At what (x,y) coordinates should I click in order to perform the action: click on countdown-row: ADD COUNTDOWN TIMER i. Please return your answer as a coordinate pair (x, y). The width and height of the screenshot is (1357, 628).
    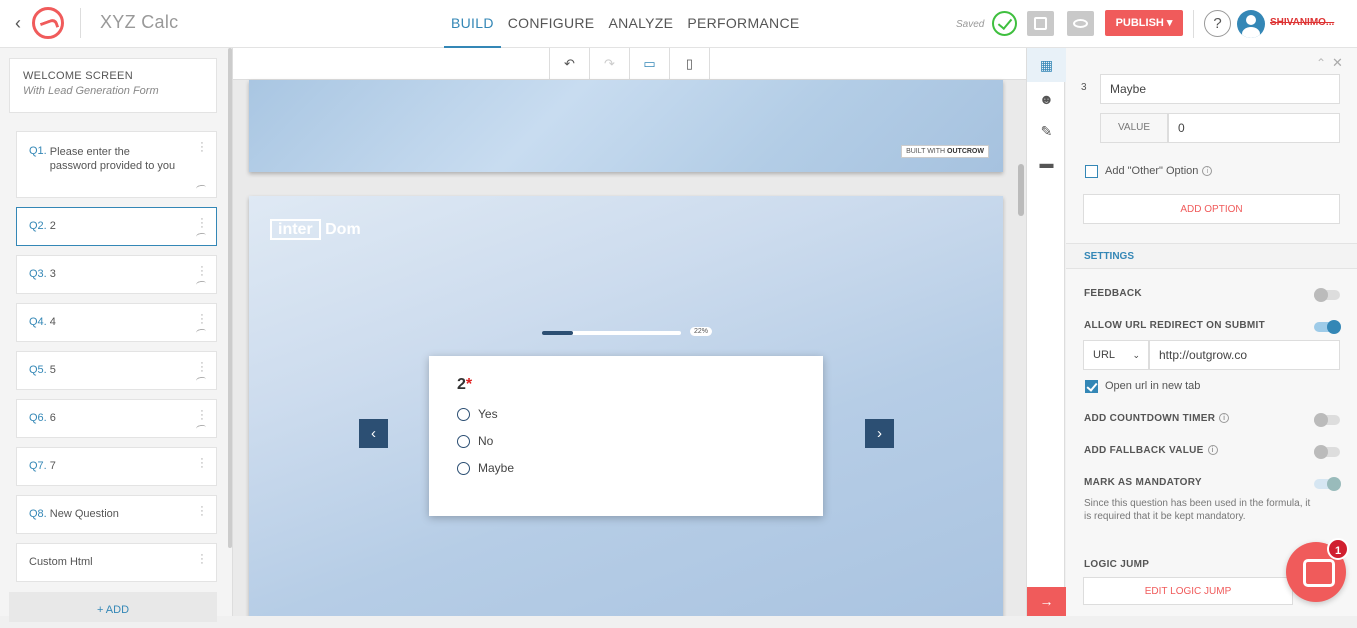
    Looking at the image, I should click on (1157, 418).